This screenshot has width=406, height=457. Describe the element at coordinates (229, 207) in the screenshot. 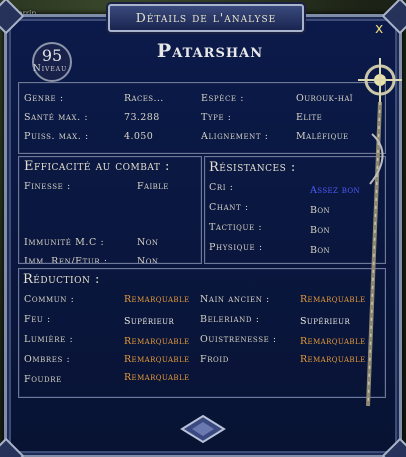

I see `chant-label: Chant :` at that location.